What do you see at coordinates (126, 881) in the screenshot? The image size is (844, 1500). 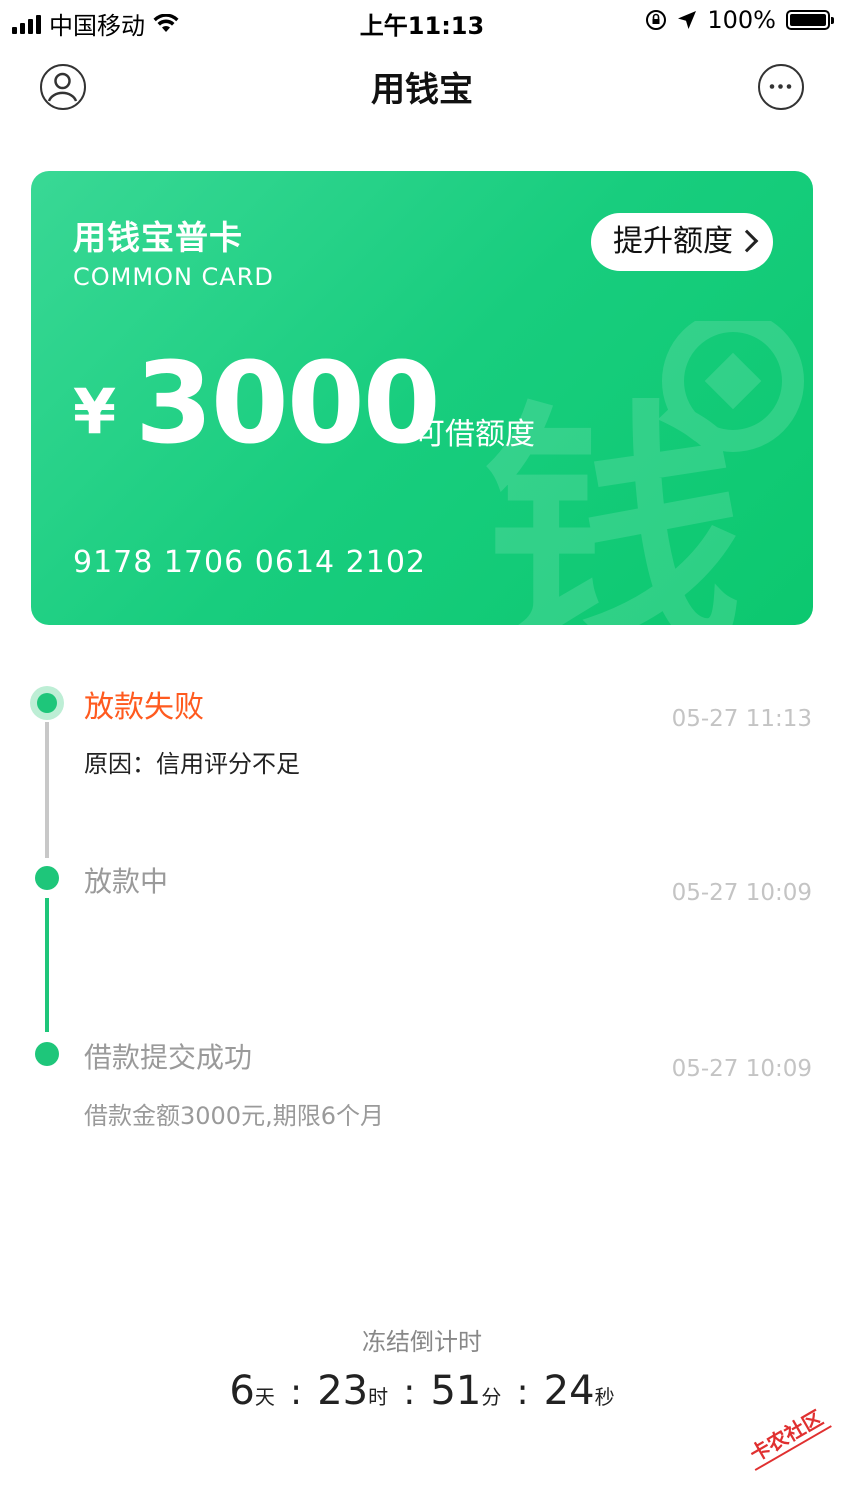 I see `timeline-title: 放款中` at bounding box center [126, 881].